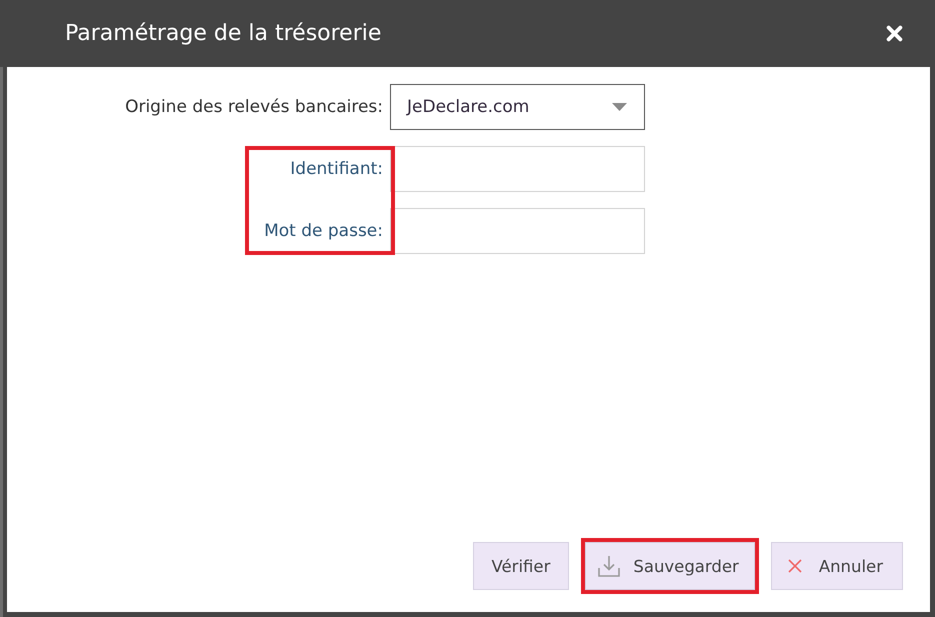 The height and width of the screenshot is (617, 935). I want to click on download-icon, so click(609, 566).